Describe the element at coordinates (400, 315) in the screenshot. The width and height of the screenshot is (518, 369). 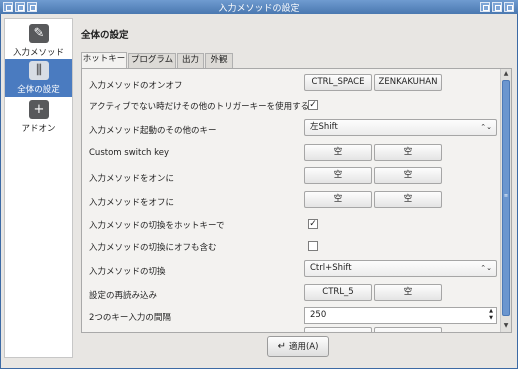
I see `key-interval-spinbox: 250 ▲ ▼` at that location.